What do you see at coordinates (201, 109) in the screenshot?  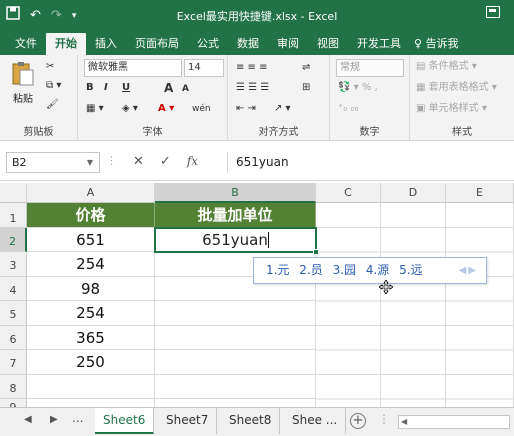 I see `phonetic-button: wén` at bounding box center [201, 109].